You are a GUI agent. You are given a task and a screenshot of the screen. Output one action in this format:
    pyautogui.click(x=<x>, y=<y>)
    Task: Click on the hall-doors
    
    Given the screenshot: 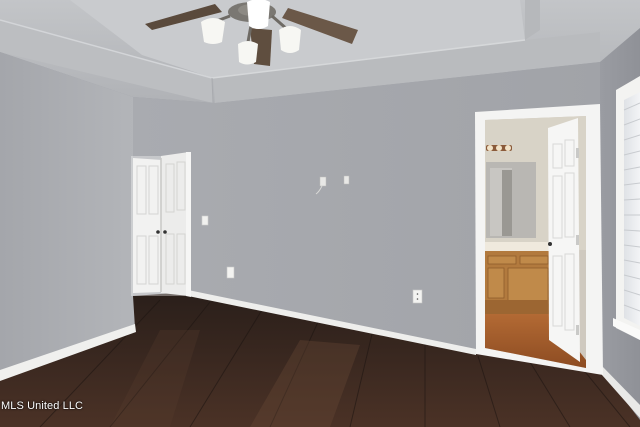 What is the action you would take?
    pyautogui.click(x=161, y=224)
    